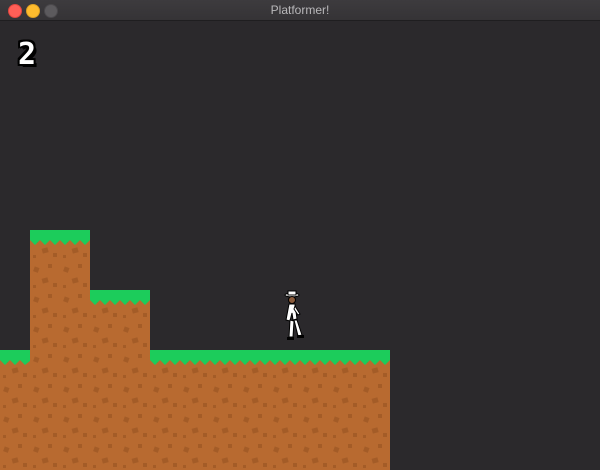 This screenshot has width=600, height=470. What do you see at coordinates (120, 380) in the screenshot?
I see `step-platform` at bounding box center [120, 380].